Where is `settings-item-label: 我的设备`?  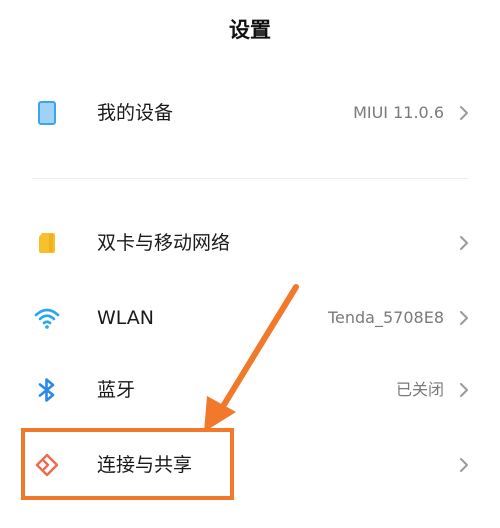 settings-item-label: 我的设备 is located at coordinates (135, 113).